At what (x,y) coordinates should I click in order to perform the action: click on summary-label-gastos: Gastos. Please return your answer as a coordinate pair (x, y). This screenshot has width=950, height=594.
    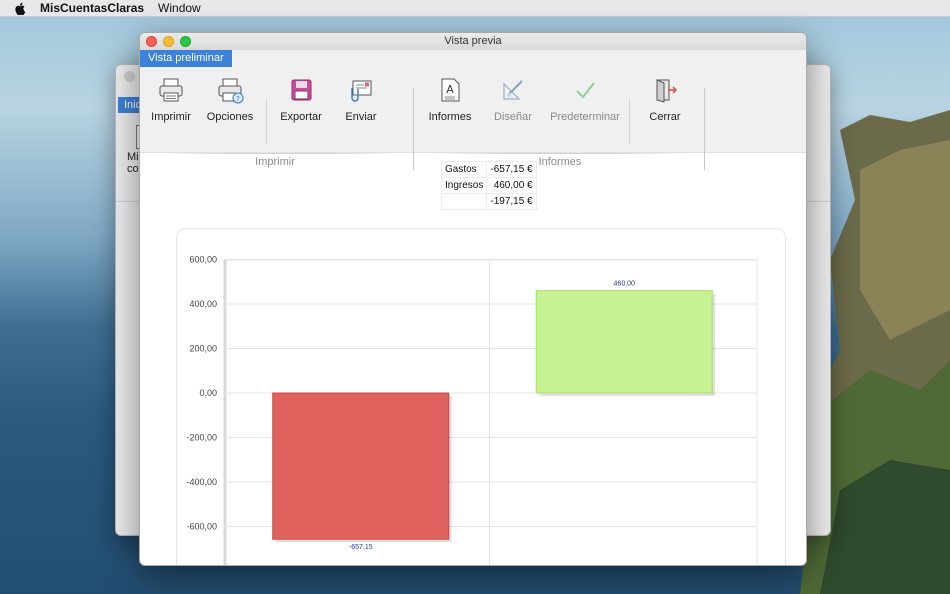
    Looking at the image, I should click on (464, 169).